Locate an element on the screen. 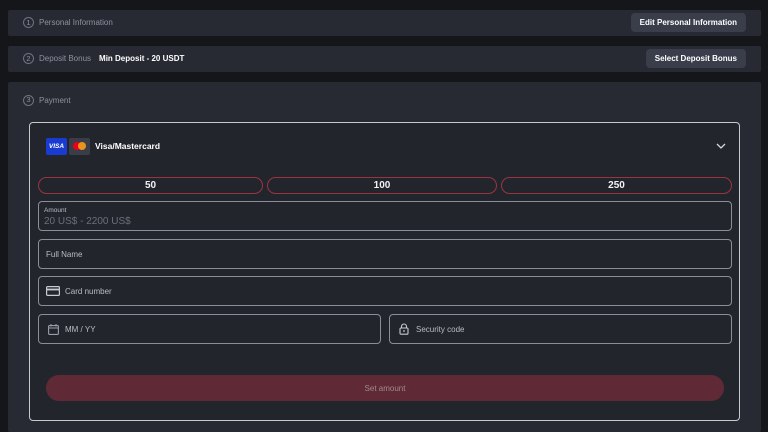 The width and height of the screenshot is (768, 432). amount-field: Amount 20 US$ - 2200 US$ is located at coordinates (385, 216).